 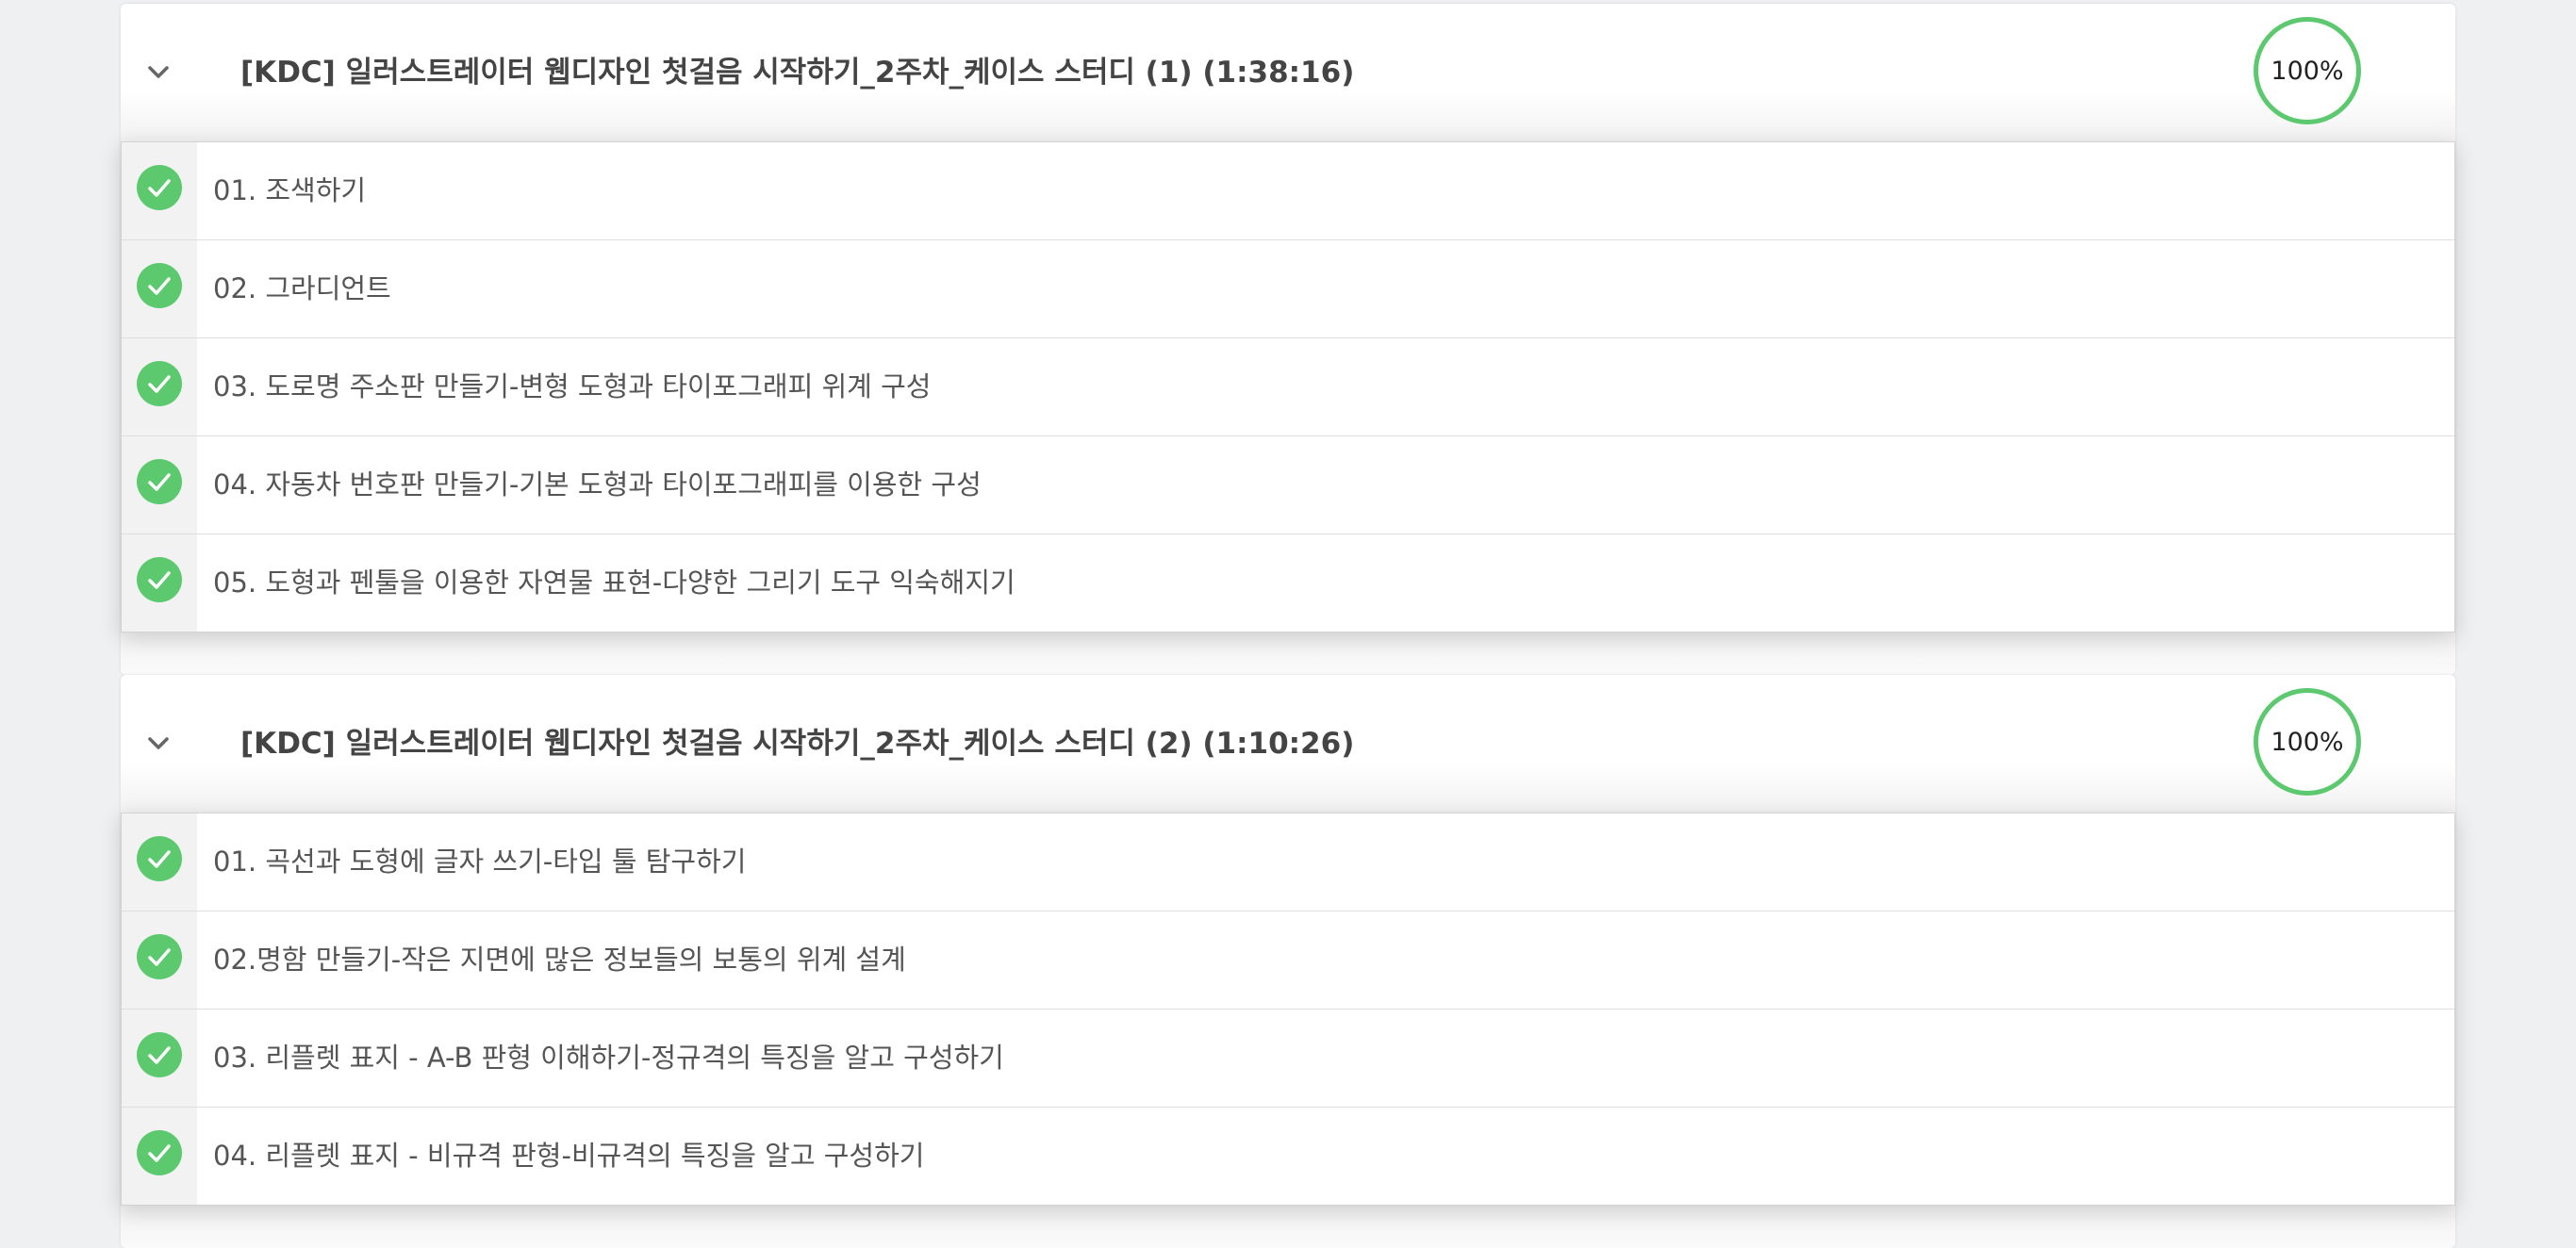 I want to click on lesson-item: 04. 자동차 번호판 만들기-기본 도형과 타이포그래피를 이용한 구성, so click(x=1288, y=485).